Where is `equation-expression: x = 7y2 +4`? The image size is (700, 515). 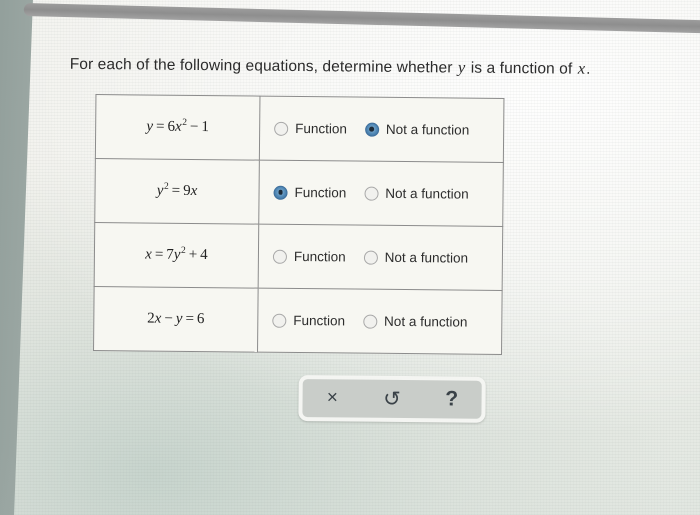
equation-expression: x = 7y2 +4 is located at coordinates (176, 255).